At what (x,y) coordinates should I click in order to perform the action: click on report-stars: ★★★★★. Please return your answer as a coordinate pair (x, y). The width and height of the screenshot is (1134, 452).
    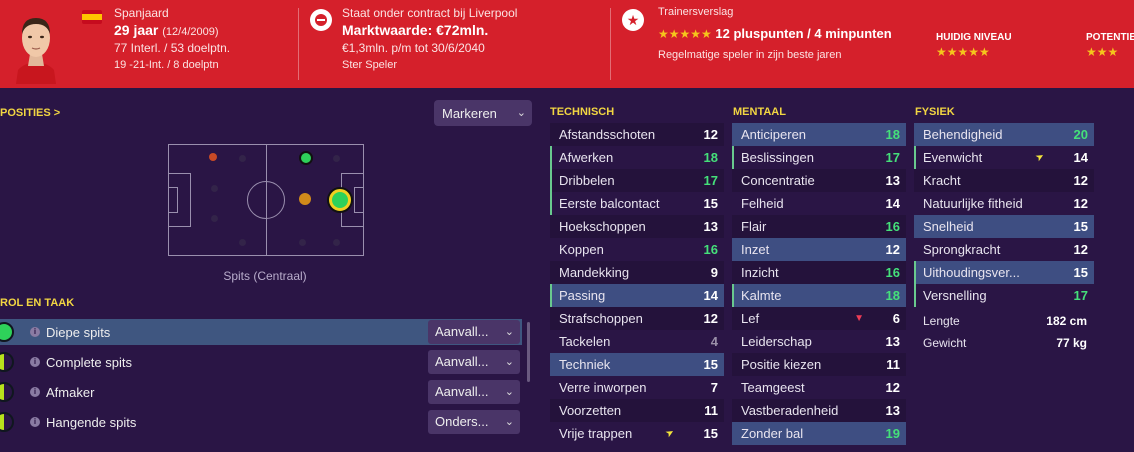
    Looking at the image, I should click on (685, 34).